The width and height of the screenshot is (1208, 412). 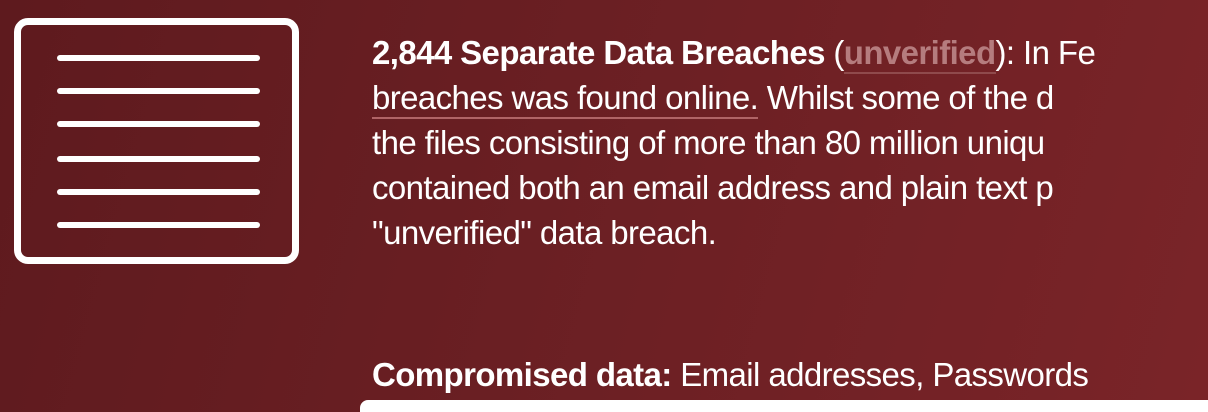 I want to click on paren-open: (, so click(x=834, y=52).